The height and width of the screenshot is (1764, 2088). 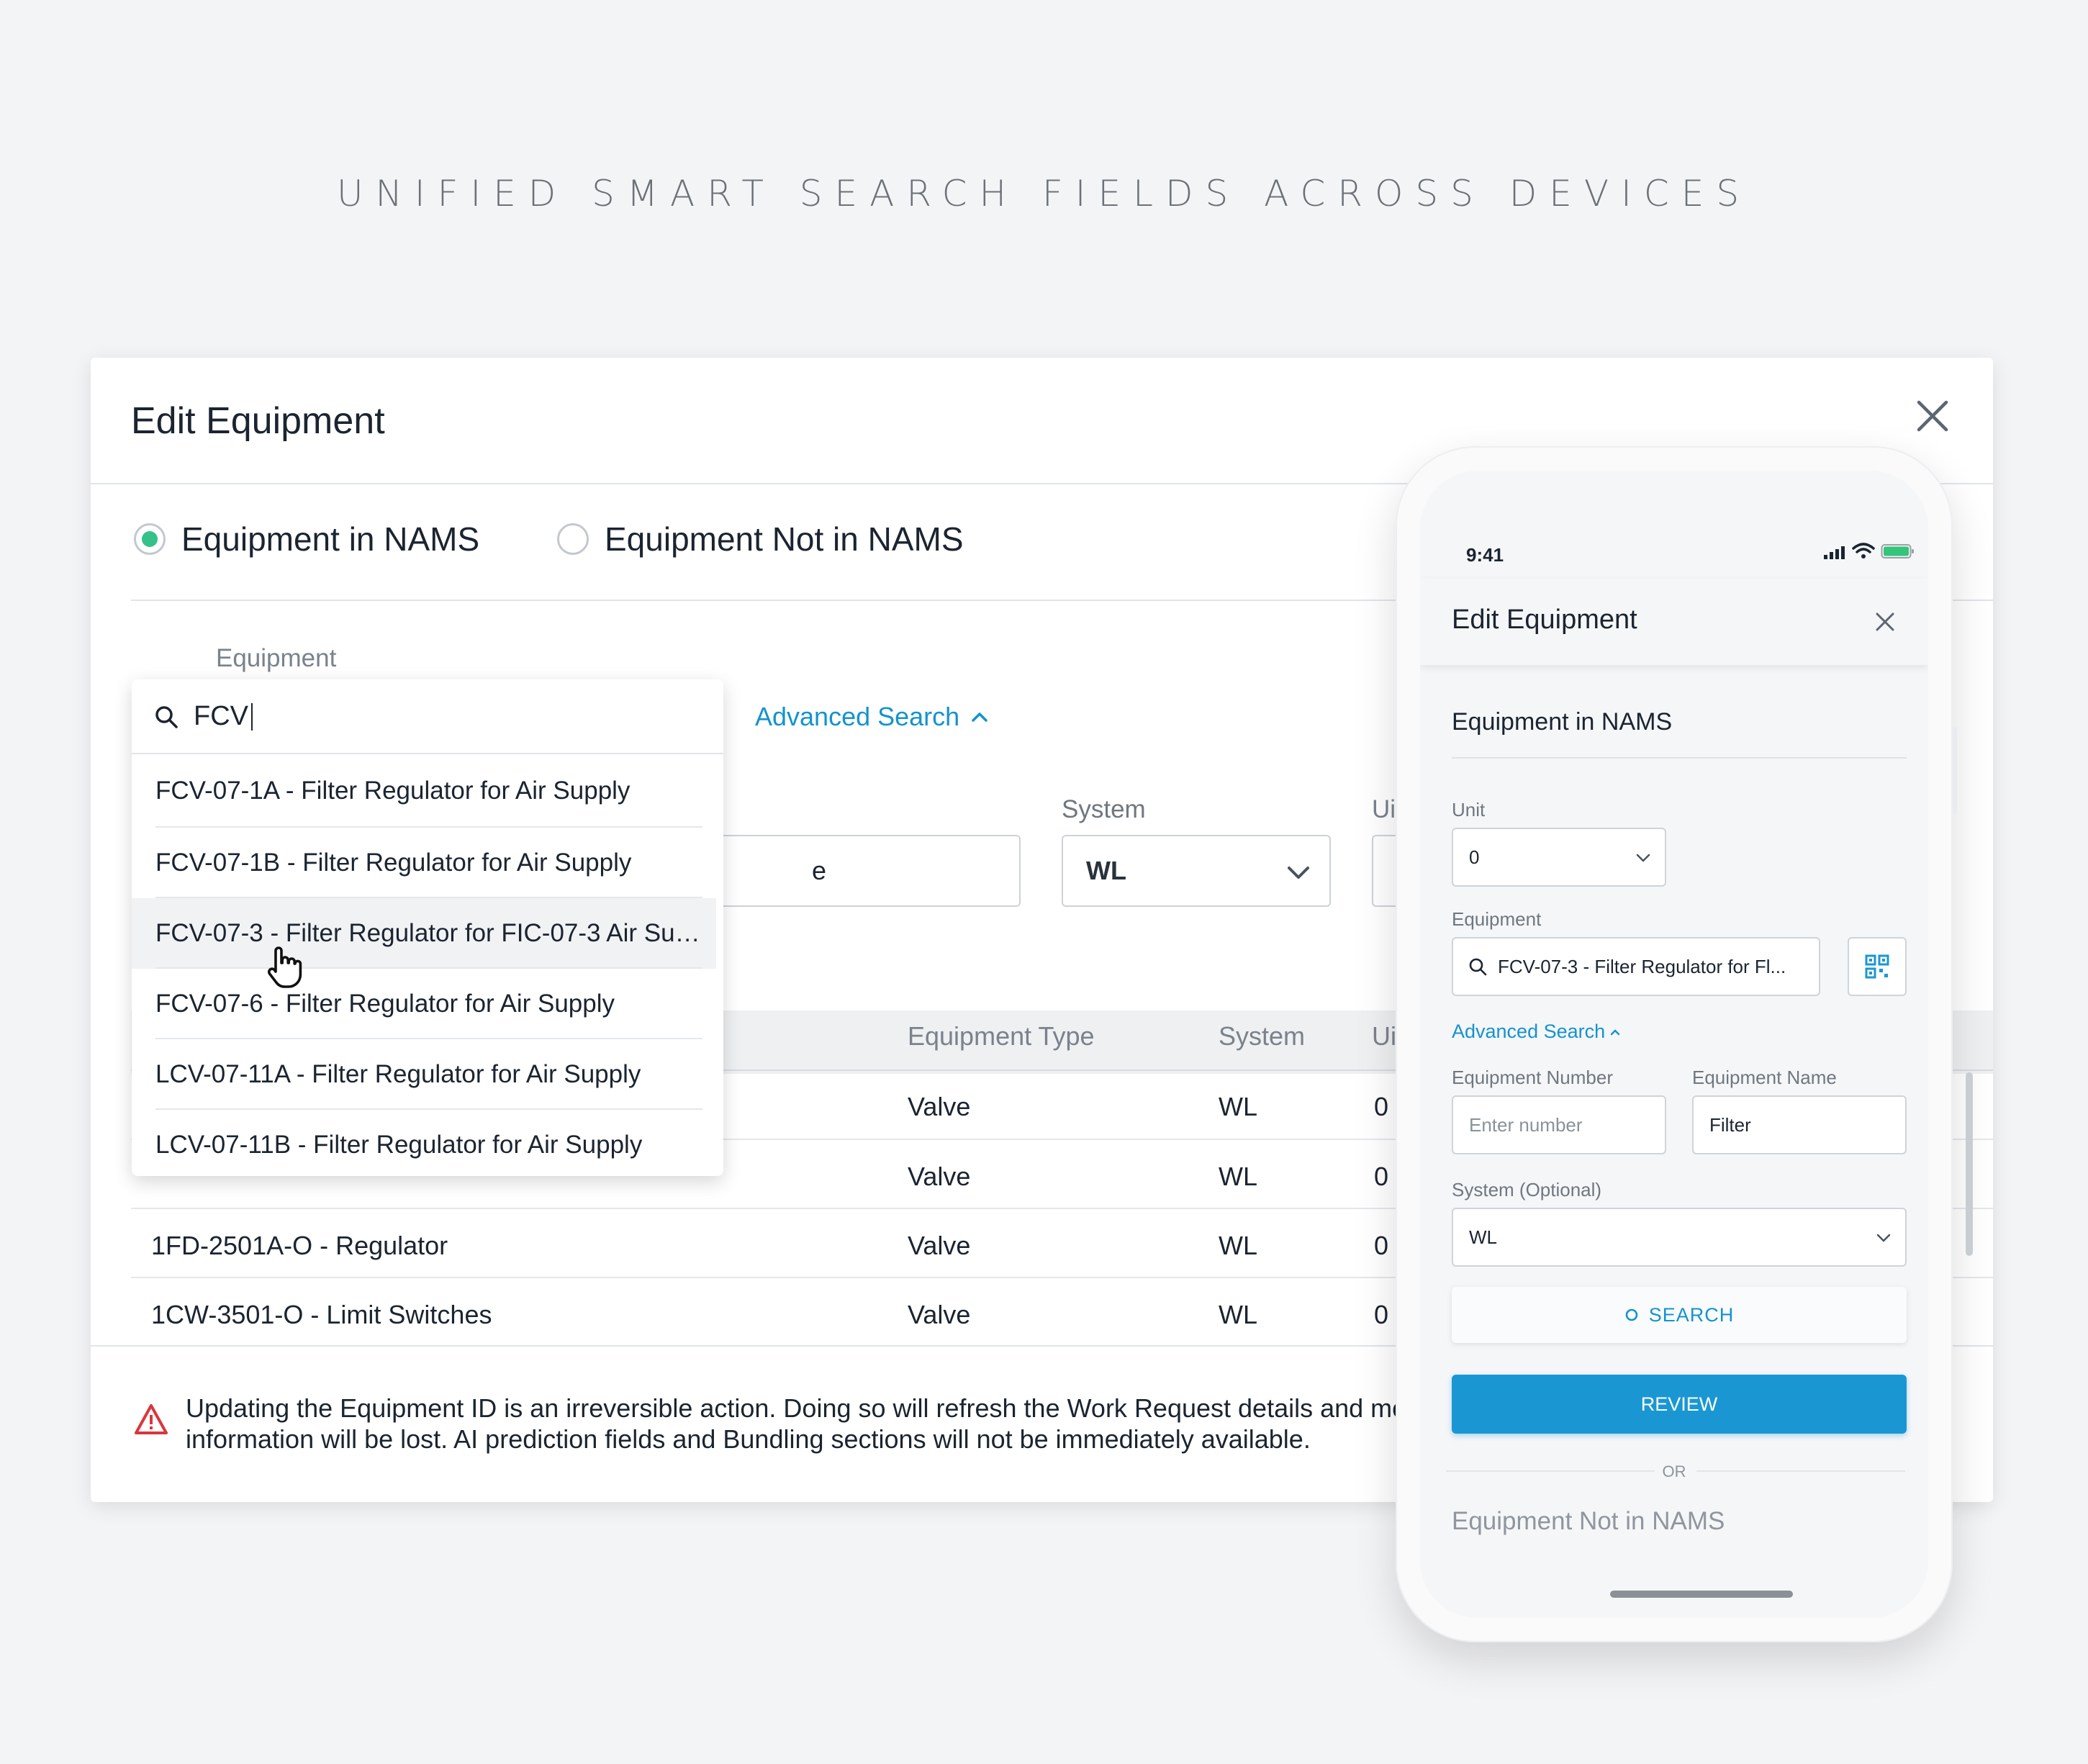 I want to click on qr-code-icon, so click(x=1877, y=966).